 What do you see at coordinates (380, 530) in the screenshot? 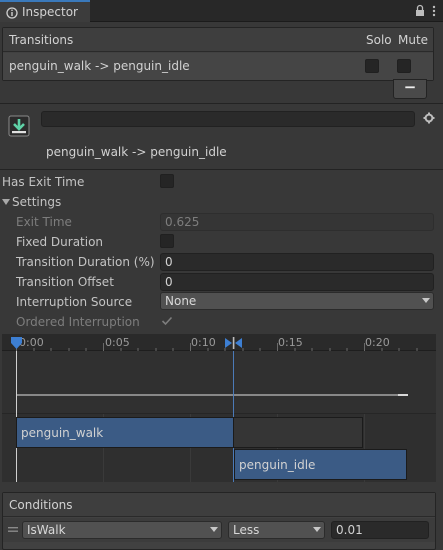
I see `condition-value-field: 0.01` at bounding box center [380, 530].